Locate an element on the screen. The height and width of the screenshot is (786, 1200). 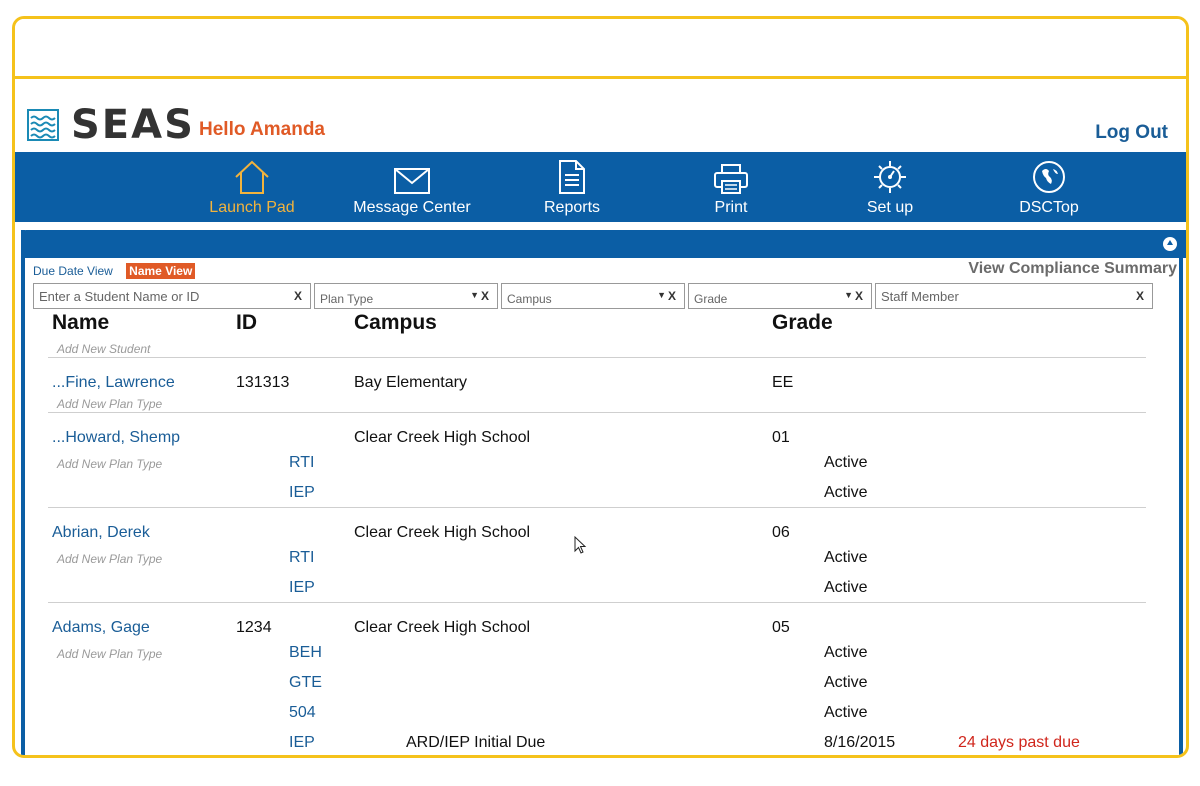
panel-header-bar is located at coordinates (603, 244).